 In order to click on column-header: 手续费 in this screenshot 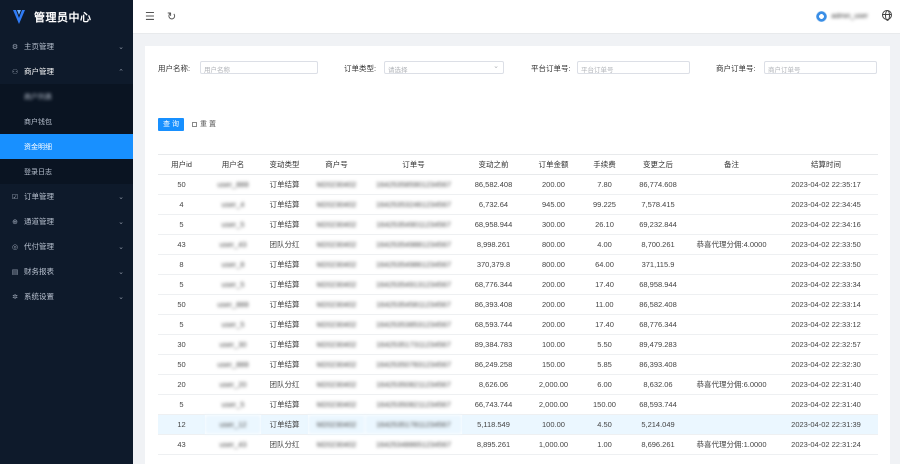, I will do `click(604, 164)`.